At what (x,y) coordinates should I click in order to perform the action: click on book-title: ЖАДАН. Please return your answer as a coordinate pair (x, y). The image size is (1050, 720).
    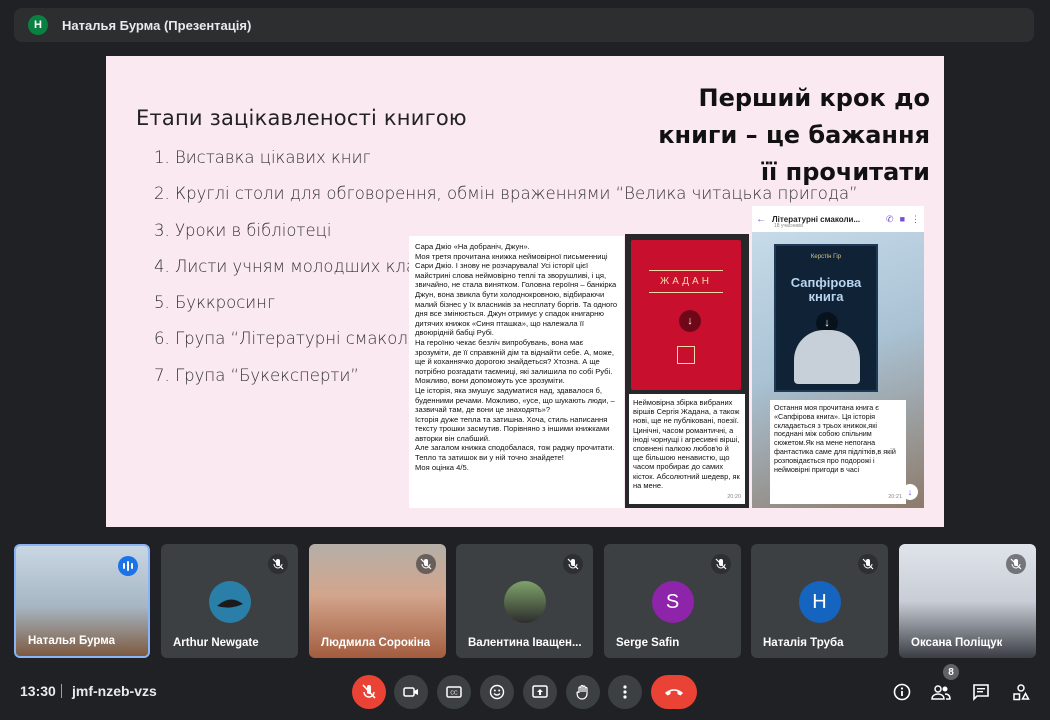
    Looking at the image, I should click on (686, 281).